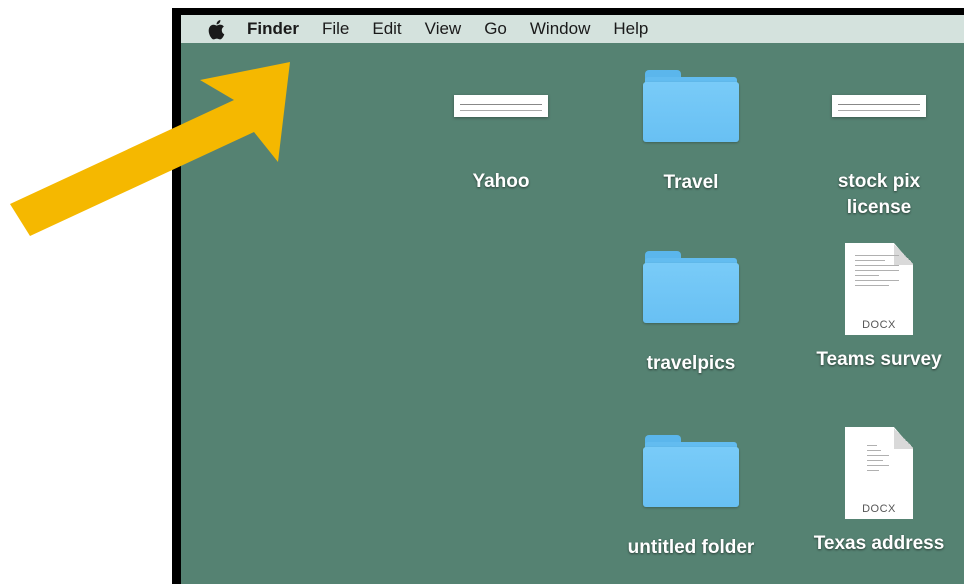  What do you see at coordinates (879, 158) in the screenshot?
I see `desktop-icon-stock-pix-license: stock pix license` at bounding box center [879, 158].